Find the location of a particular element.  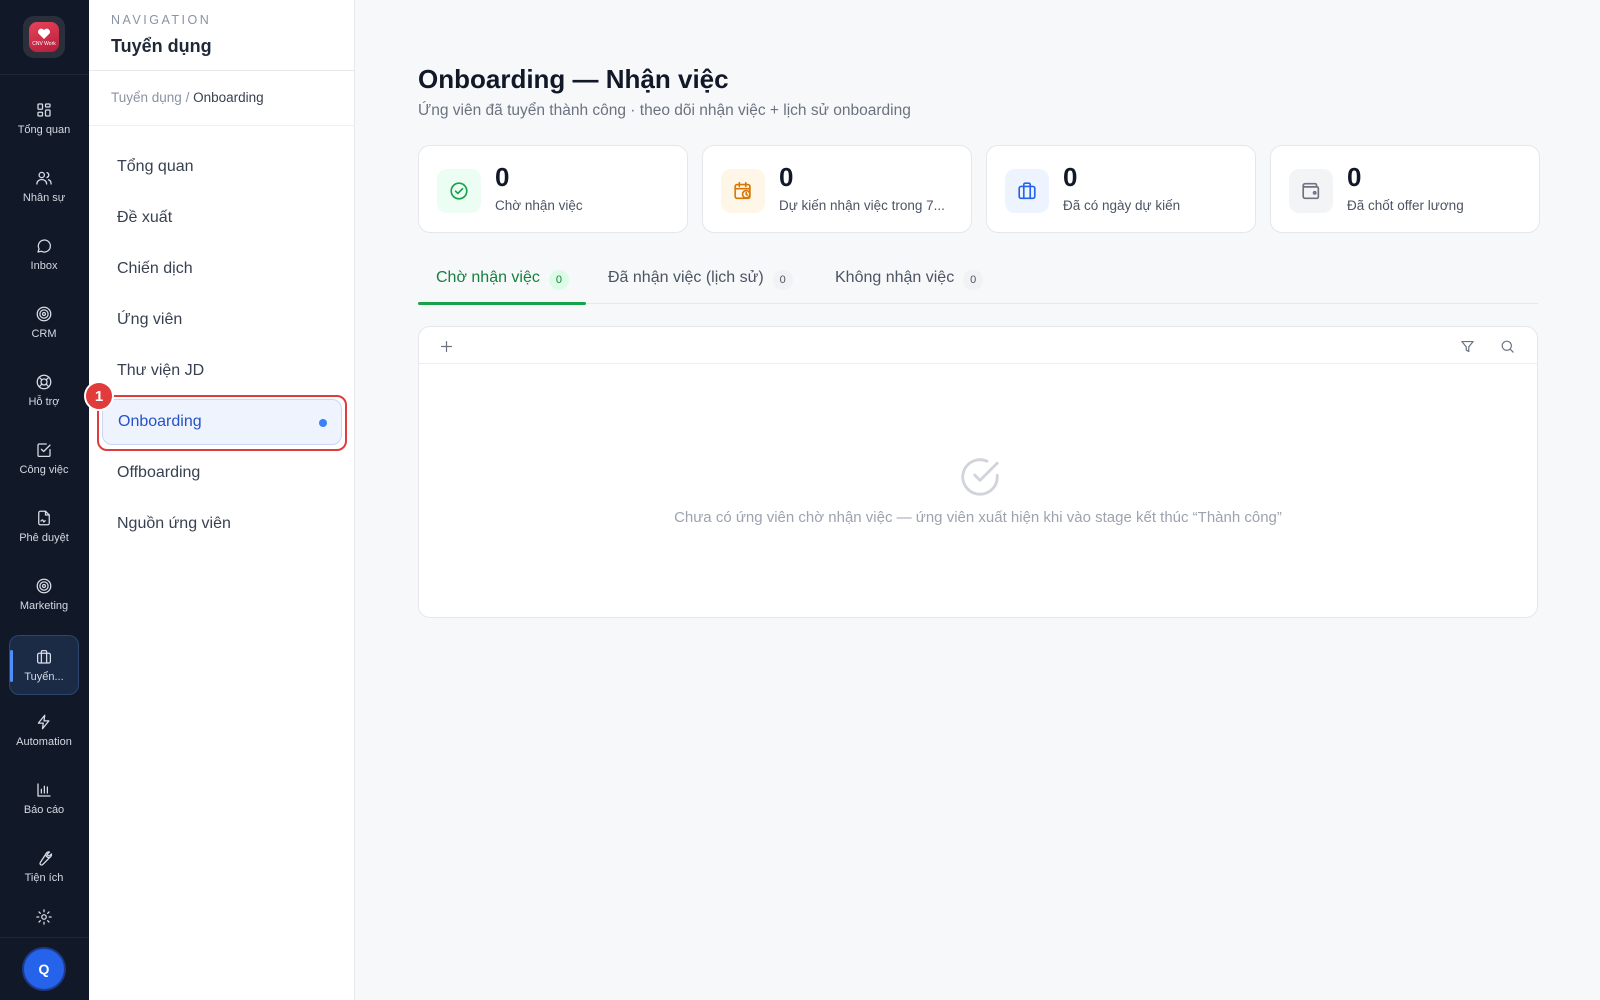

rail-item-settings is located at coordinates (44, 917).